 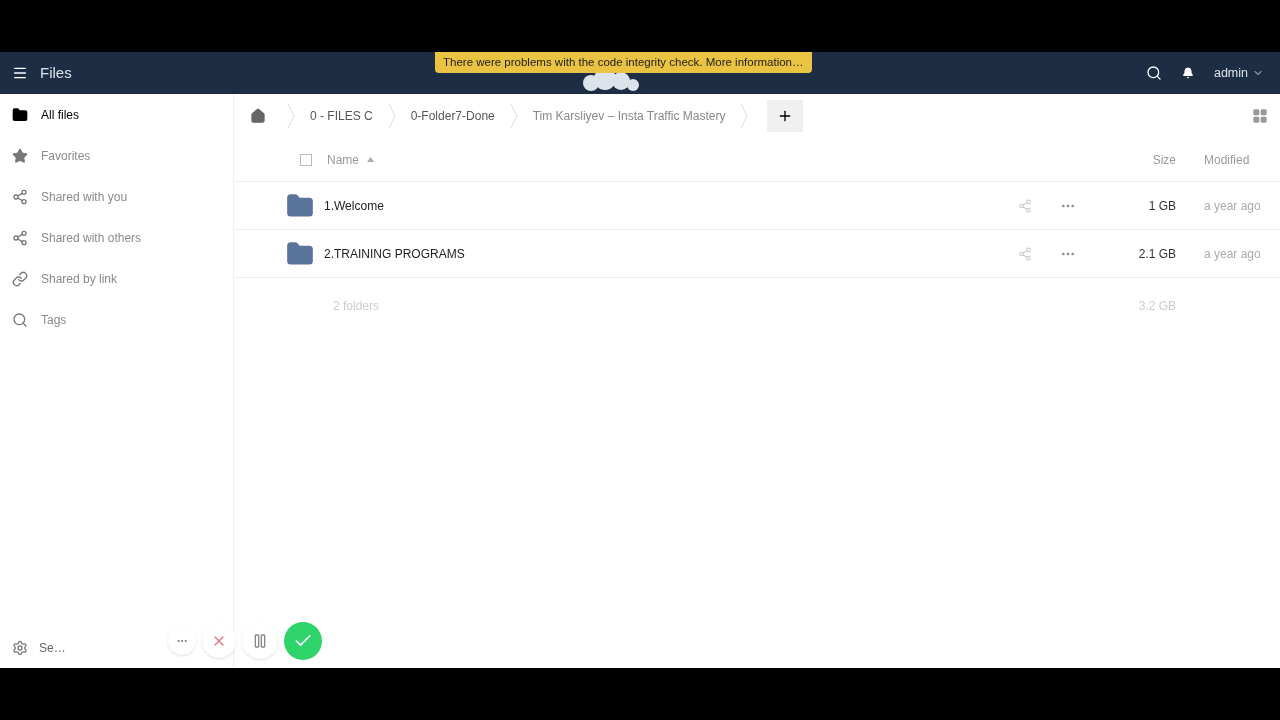 I want to click on settings-icon, so click(x=20, y=648).